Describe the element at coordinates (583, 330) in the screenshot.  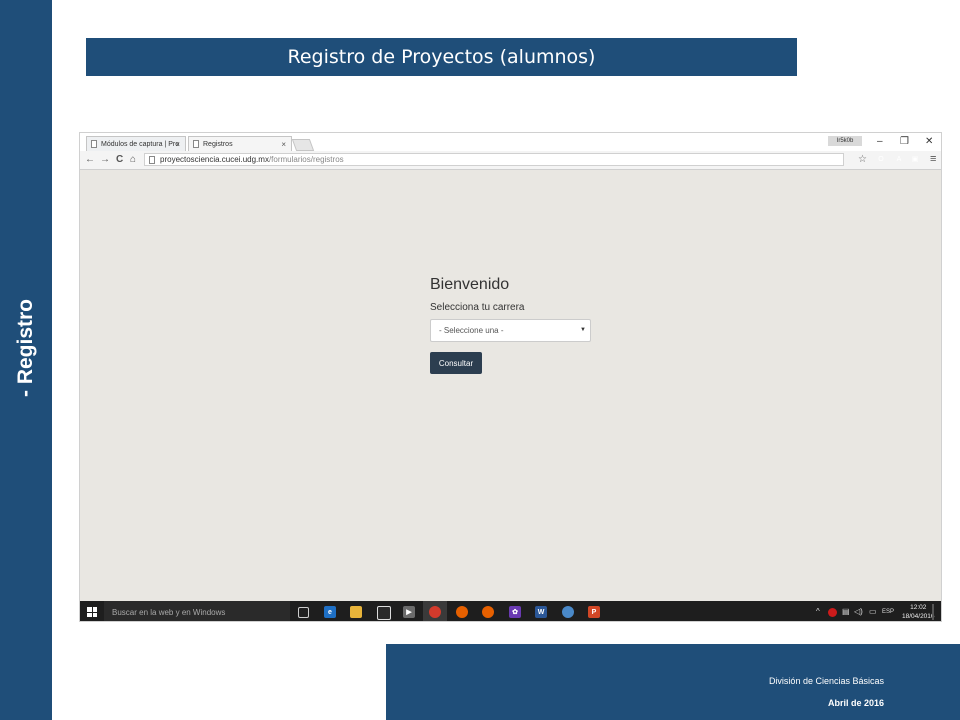
I see `chevron-down-icon: ▼` at that location.